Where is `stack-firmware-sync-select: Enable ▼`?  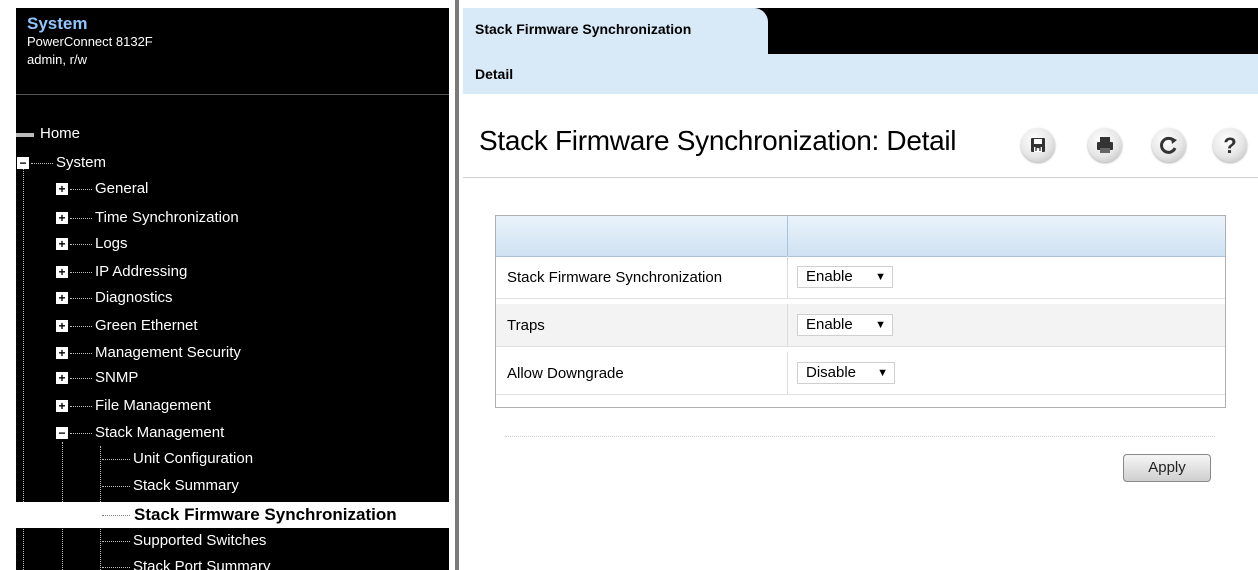 stack-firmware-sync-select: Enable ▼ is located at coordinates (845, 277).